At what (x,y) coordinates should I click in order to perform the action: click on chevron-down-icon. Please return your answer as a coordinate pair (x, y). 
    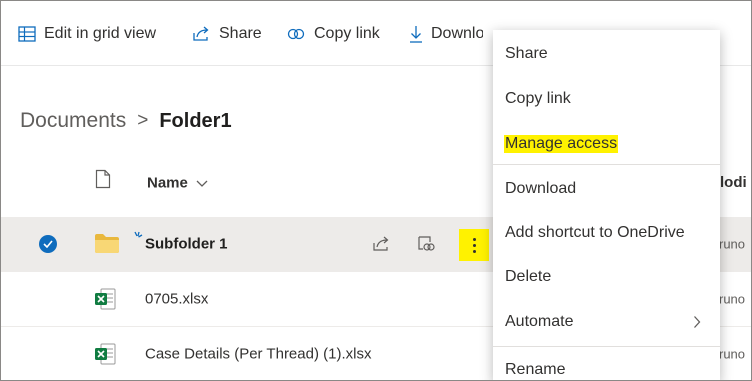
    Looking at the image, I should click on (202, 183).